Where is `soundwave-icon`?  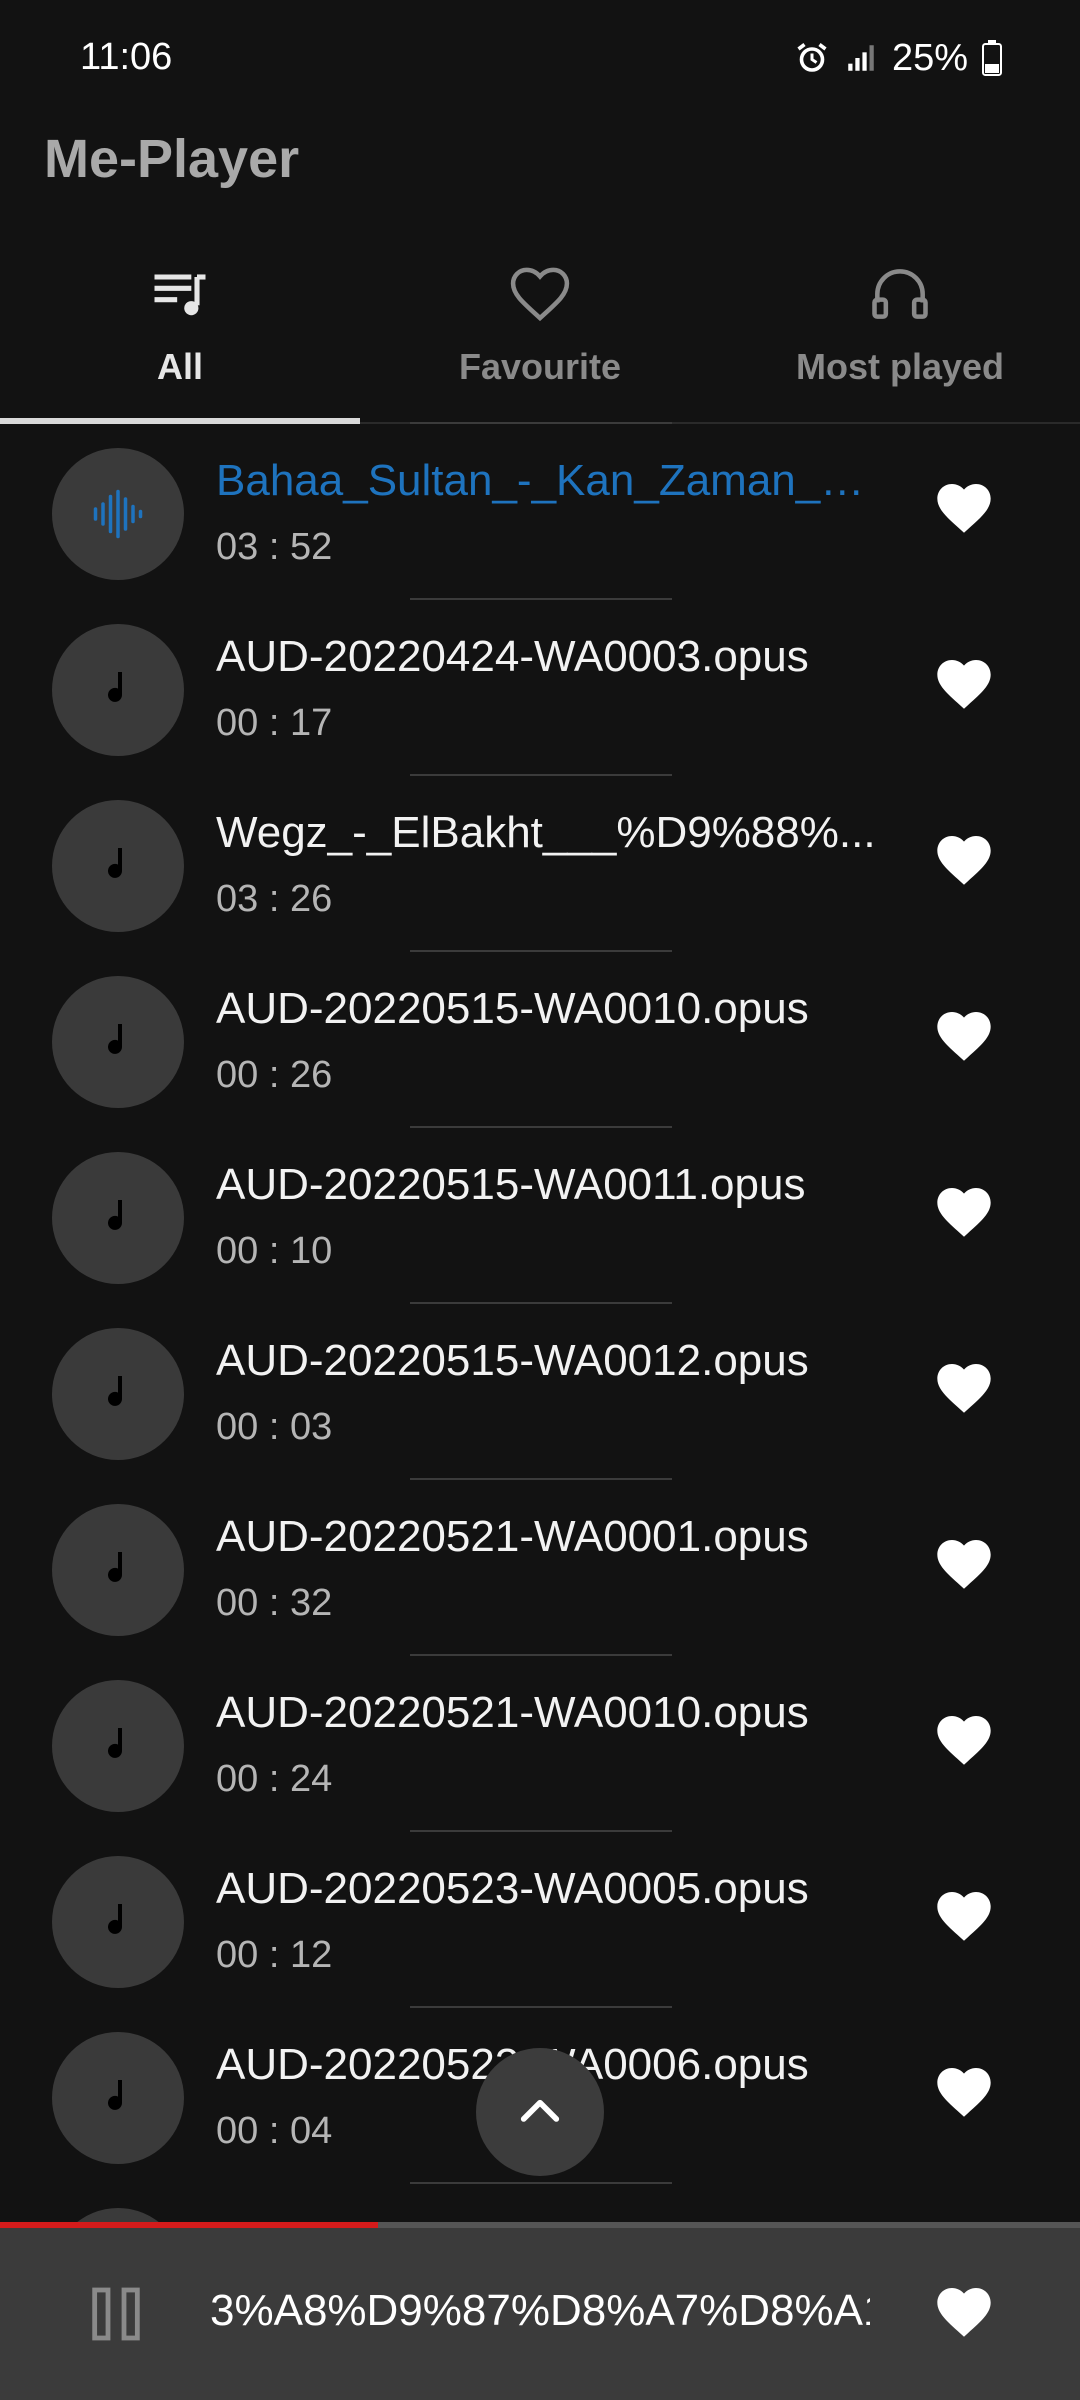 soundwave-icon is located at coordinates (118, 514).